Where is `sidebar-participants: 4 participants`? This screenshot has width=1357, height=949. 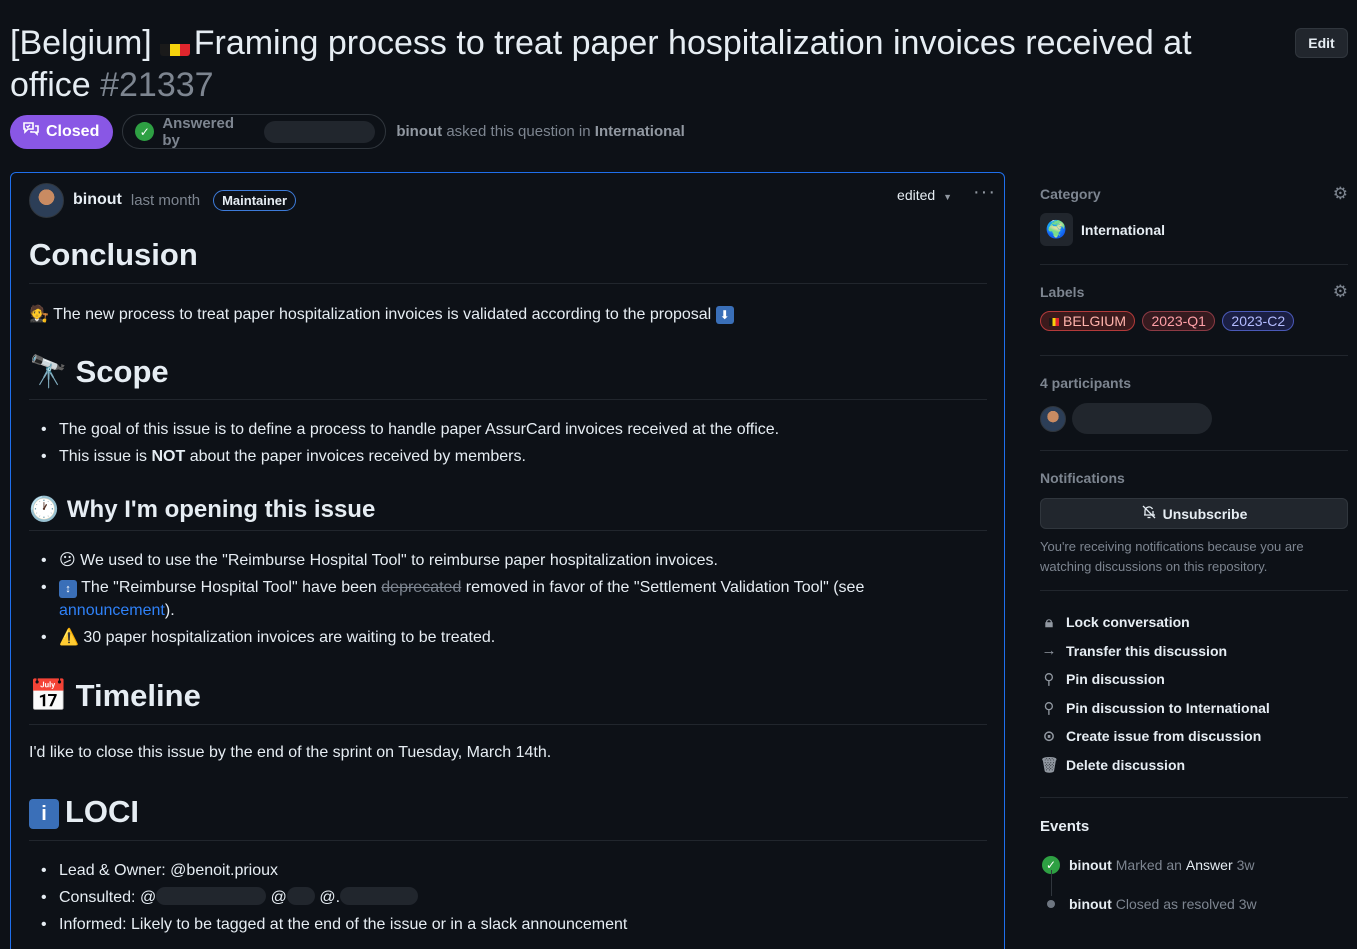 sidebar-participants: 4 participants is located at coordinates (1194, 404).